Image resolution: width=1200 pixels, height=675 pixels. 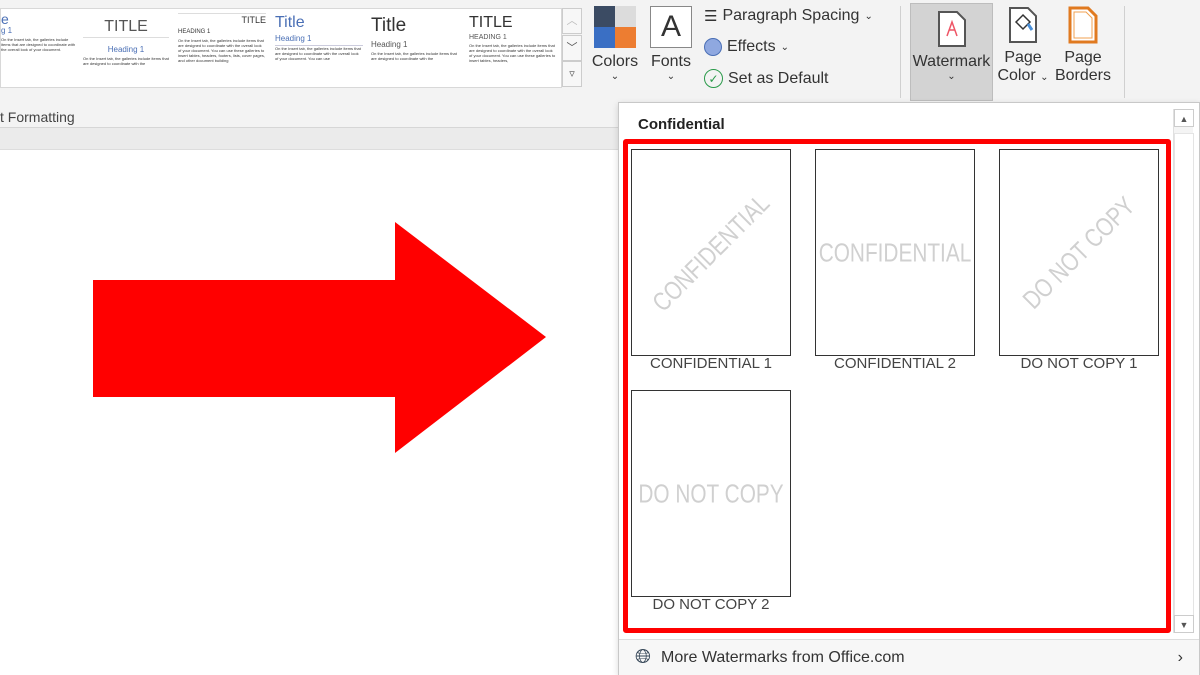 I want to click on section-header: Confidential, so click(x=681, y=124).